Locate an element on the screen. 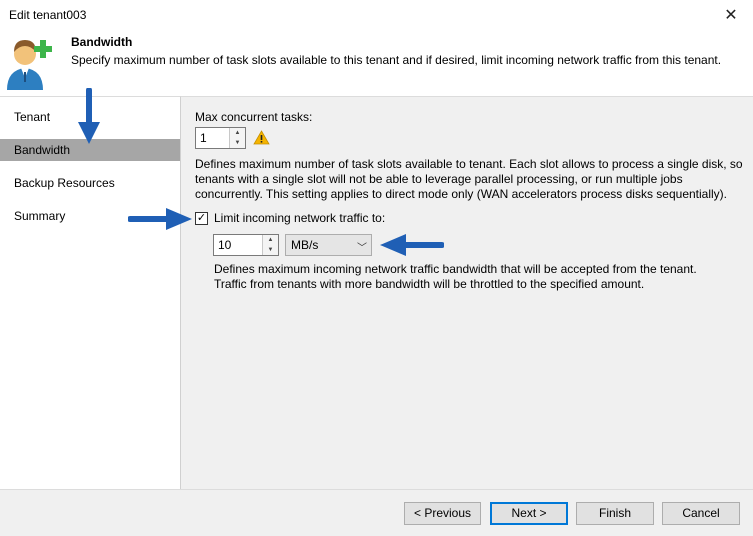 The height and width of the screenshot is (536, 753). close-icon: ✕ is located at coordinates (731, 15).